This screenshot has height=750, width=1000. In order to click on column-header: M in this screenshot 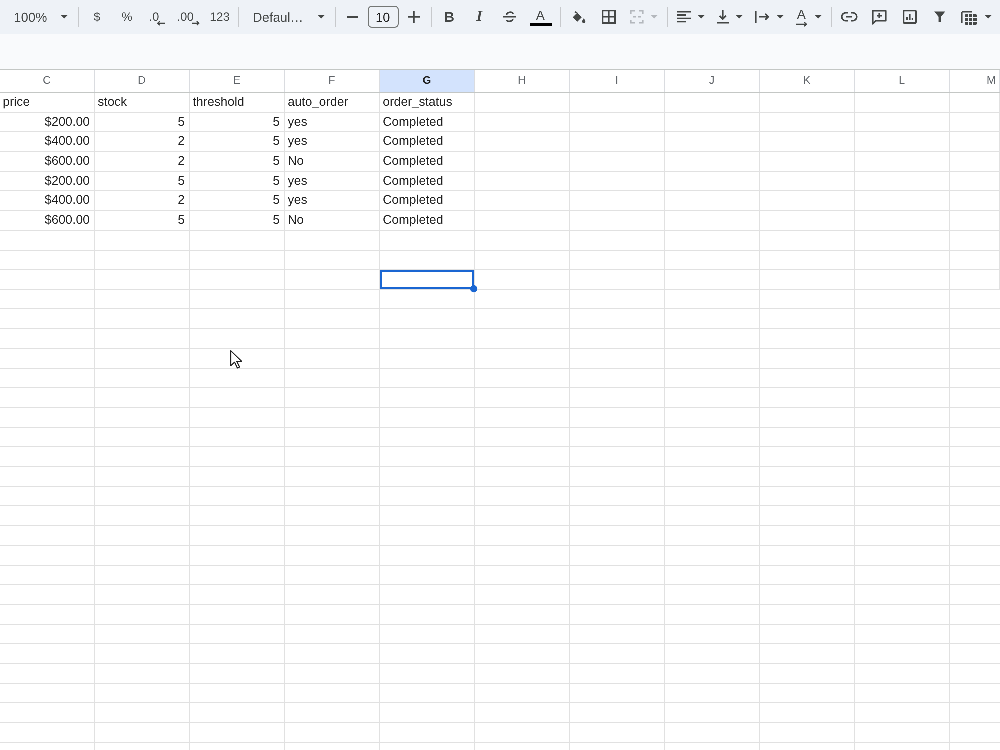, I will do `click(975, 81)`.